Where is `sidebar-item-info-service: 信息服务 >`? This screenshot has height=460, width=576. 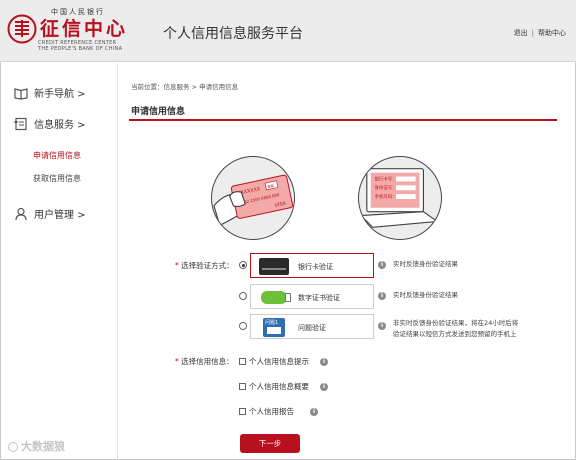
sidebar-item-info-service: 信息服务 > is located at coordinates (50, 123).